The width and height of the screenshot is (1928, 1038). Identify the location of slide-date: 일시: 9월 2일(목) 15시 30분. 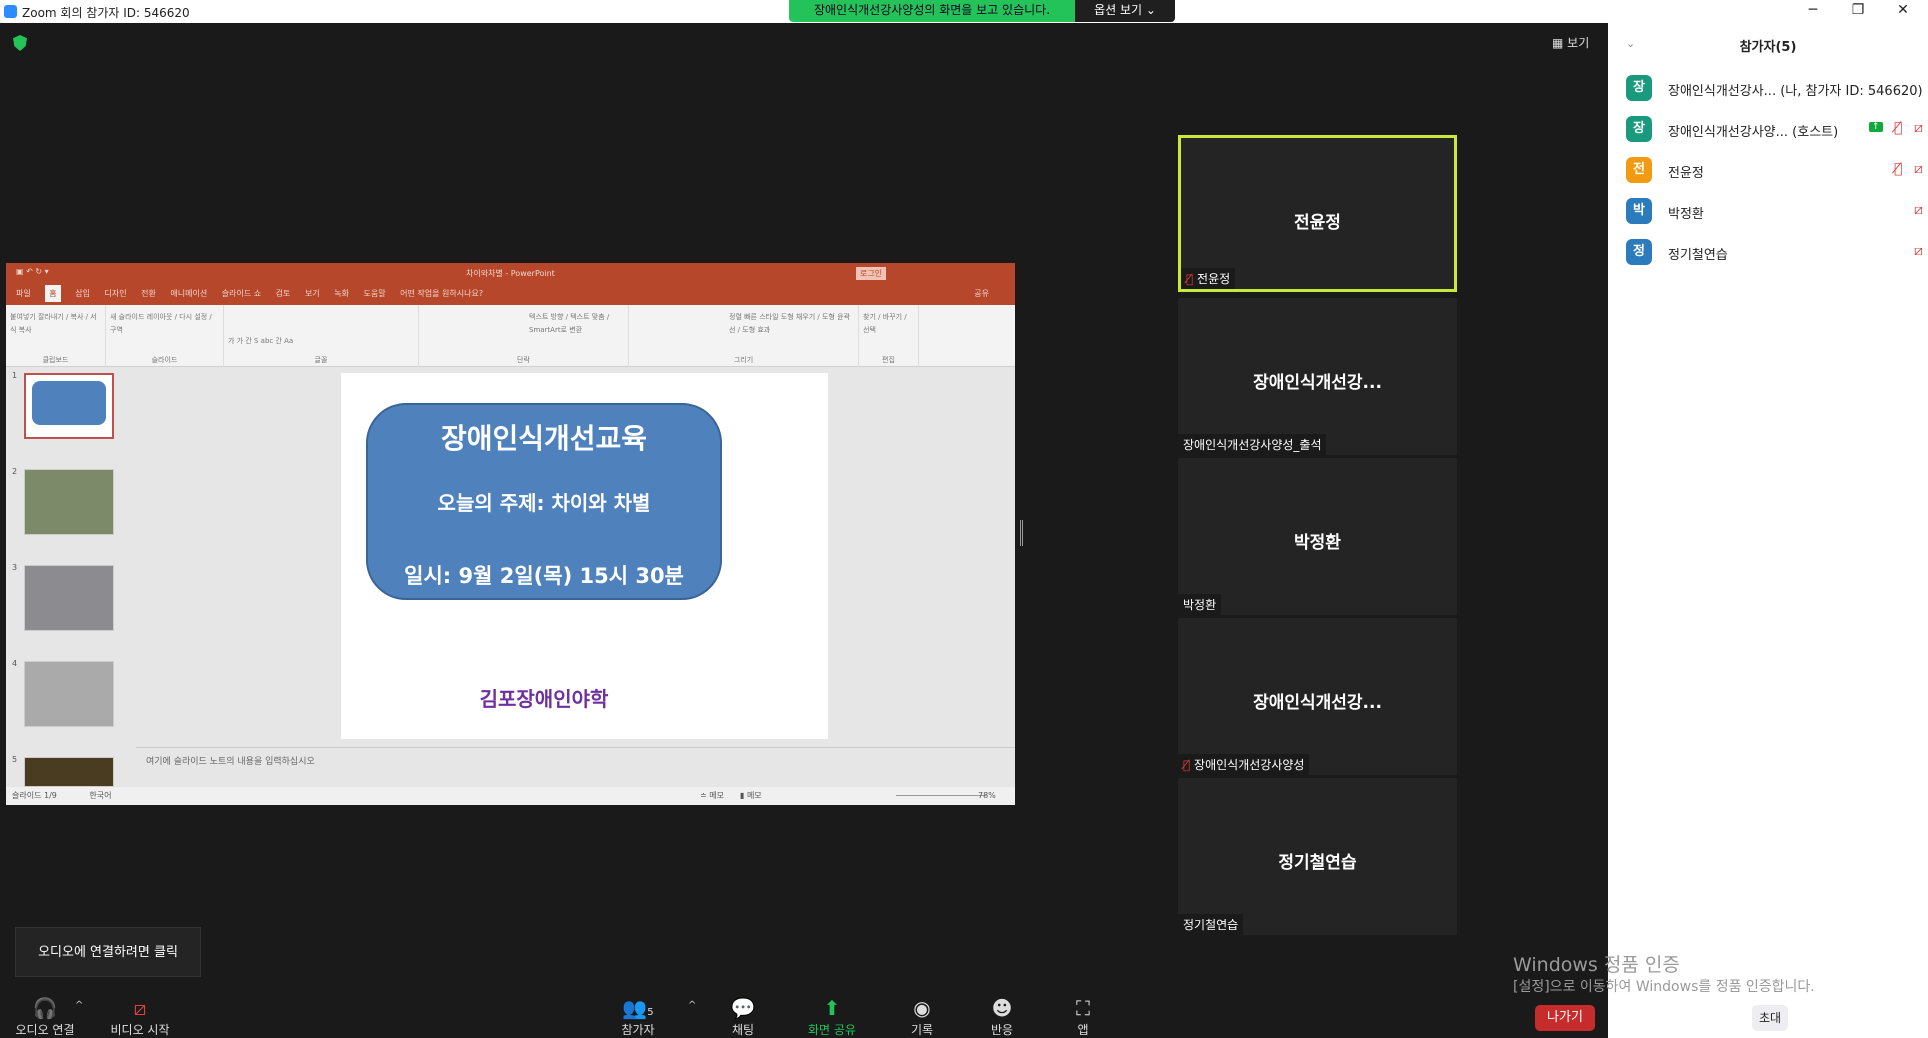
(544, 576).